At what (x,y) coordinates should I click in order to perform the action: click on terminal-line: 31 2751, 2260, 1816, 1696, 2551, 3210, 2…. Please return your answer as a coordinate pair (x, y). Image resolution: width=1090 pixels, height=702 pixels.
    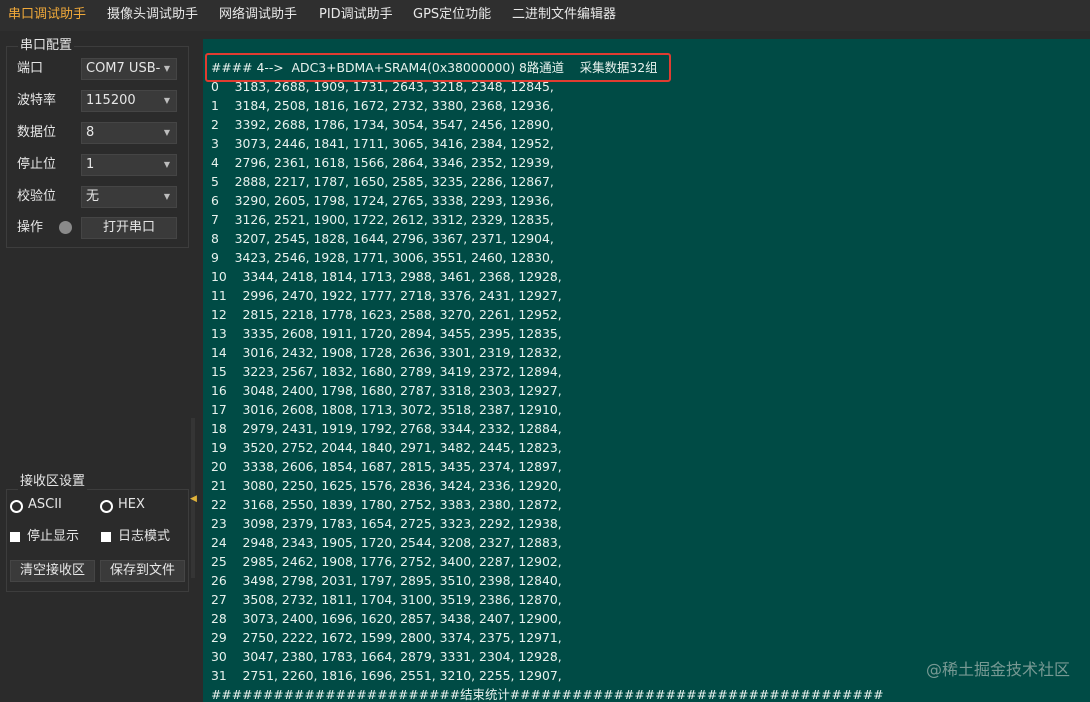
    Looking at the image, I should click on (386, 675).